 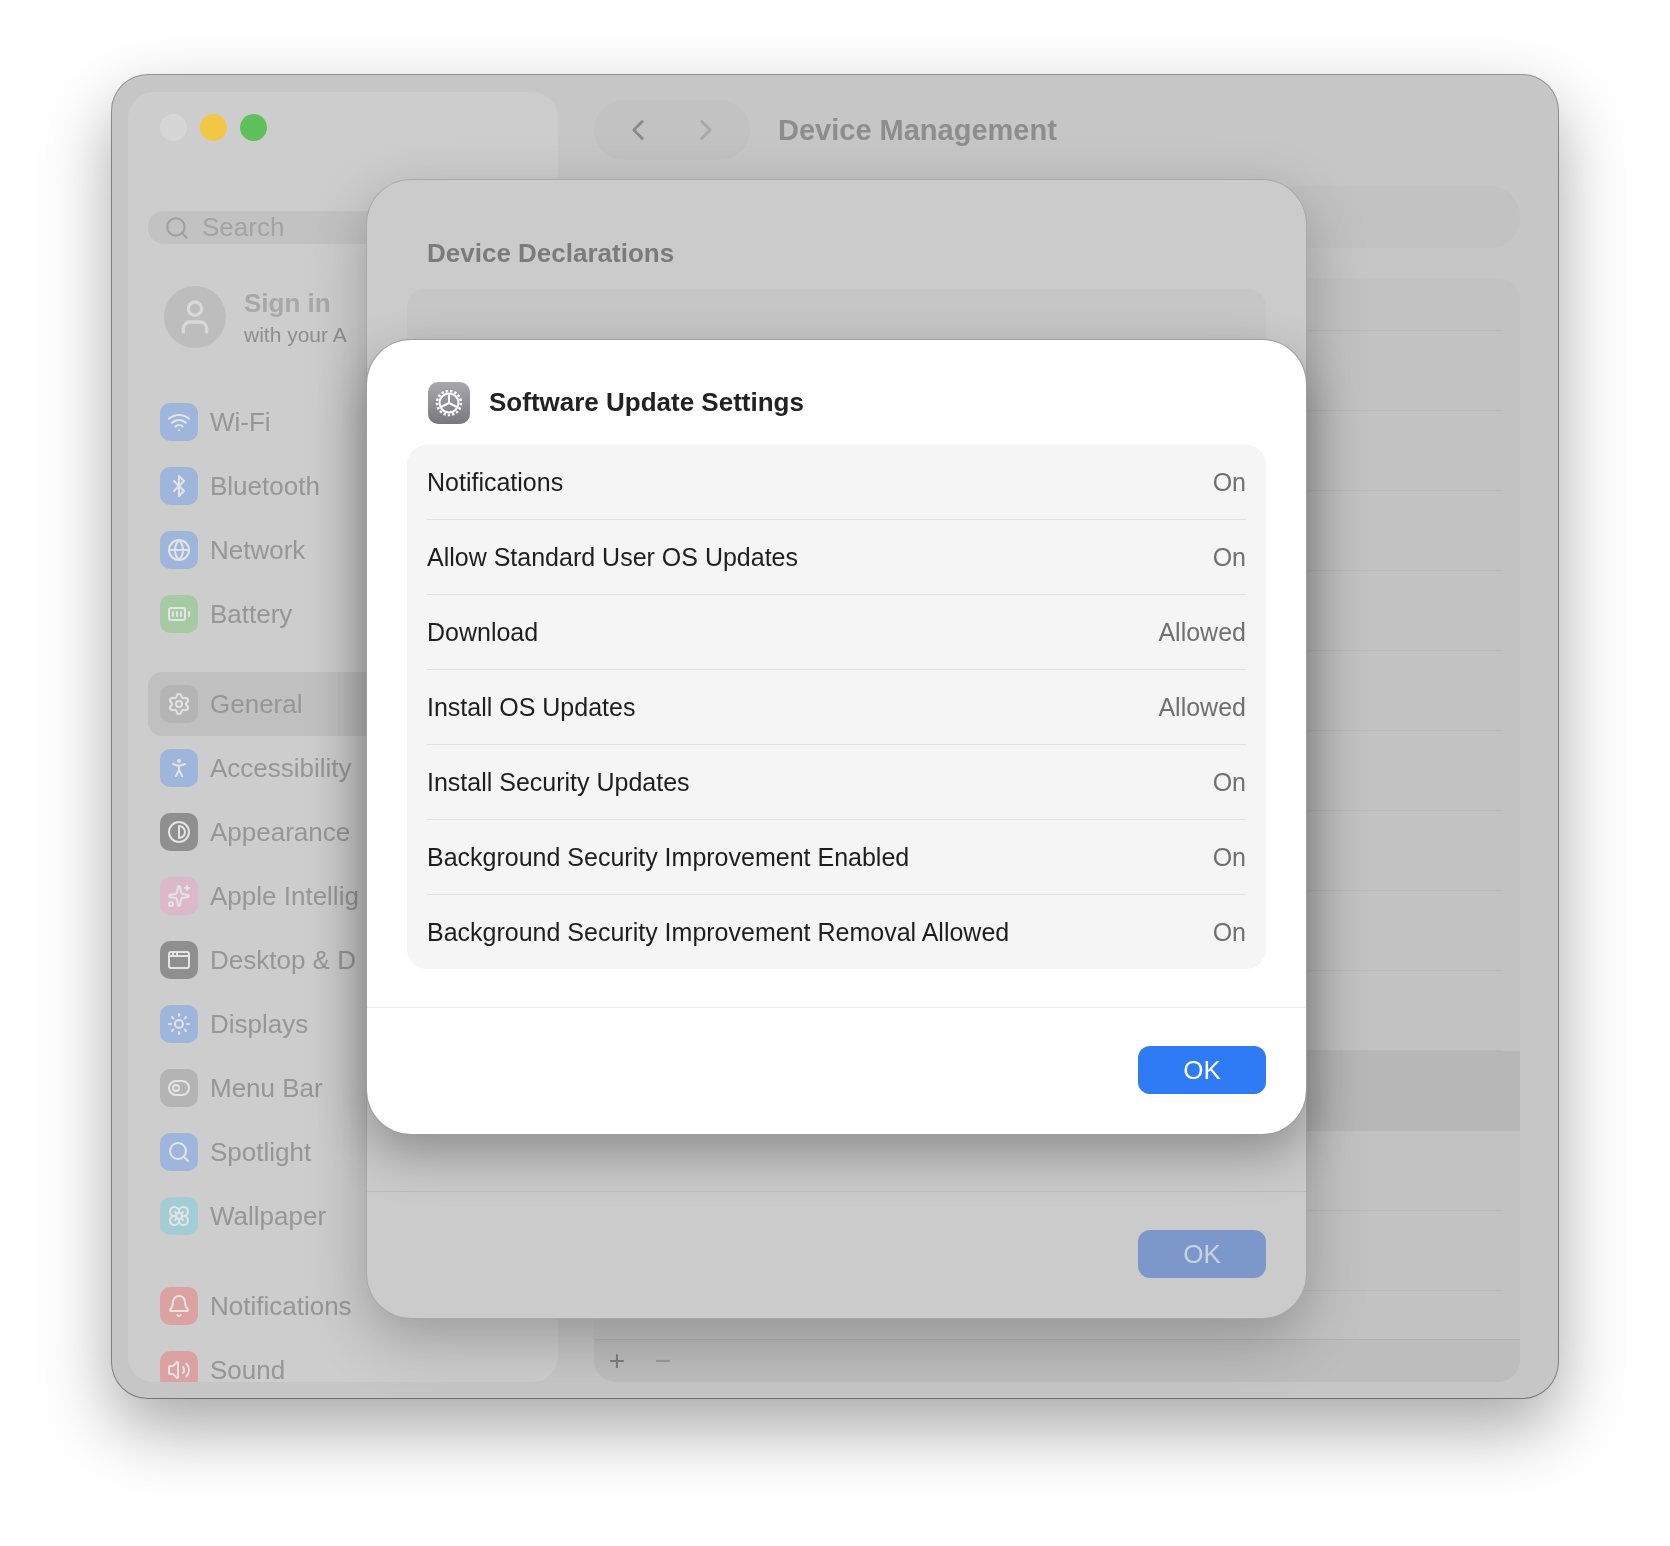 What do you see at coordinates (558, 782) in the screenshot?
I see `setting-label: Install Security Updates` at bounding box center [558, 782].